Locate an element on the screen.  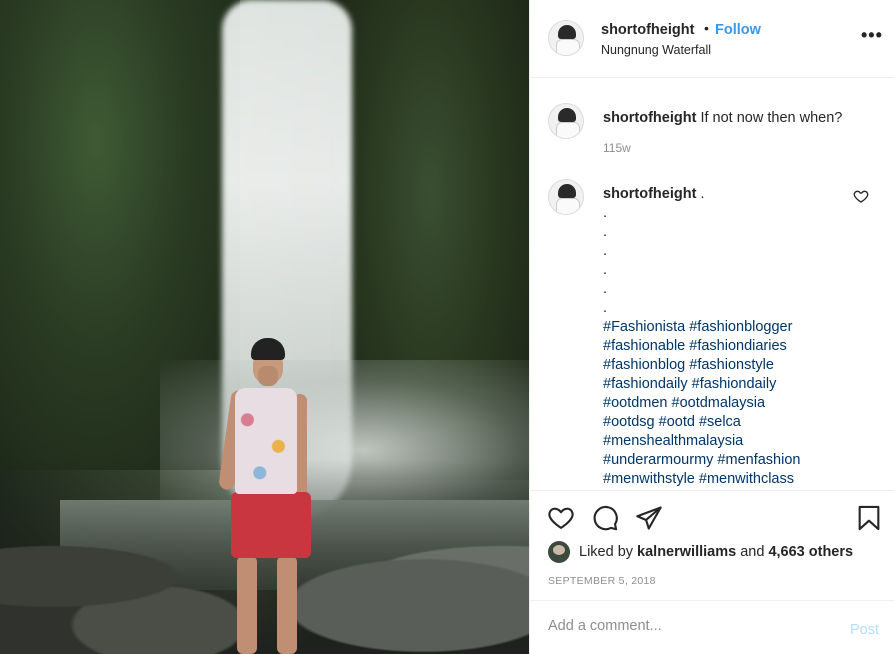
liker-username: kalnerwilliams is located at coordinates (686, 552).